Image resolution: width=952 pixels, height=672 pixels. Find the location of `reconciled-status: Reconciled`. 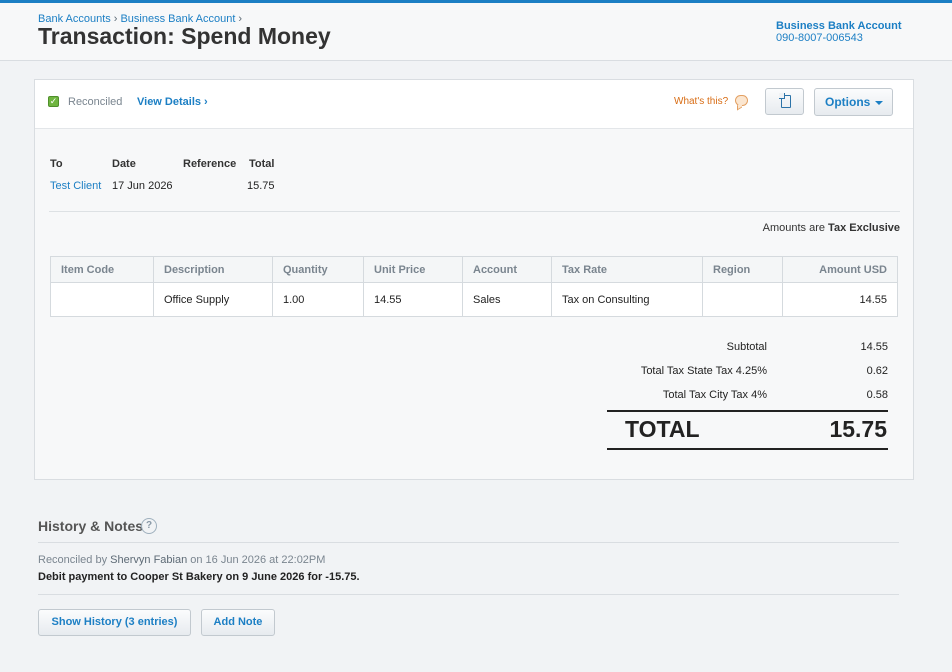

reconciled-status: Reconciled is located at coordinates (95, 102).